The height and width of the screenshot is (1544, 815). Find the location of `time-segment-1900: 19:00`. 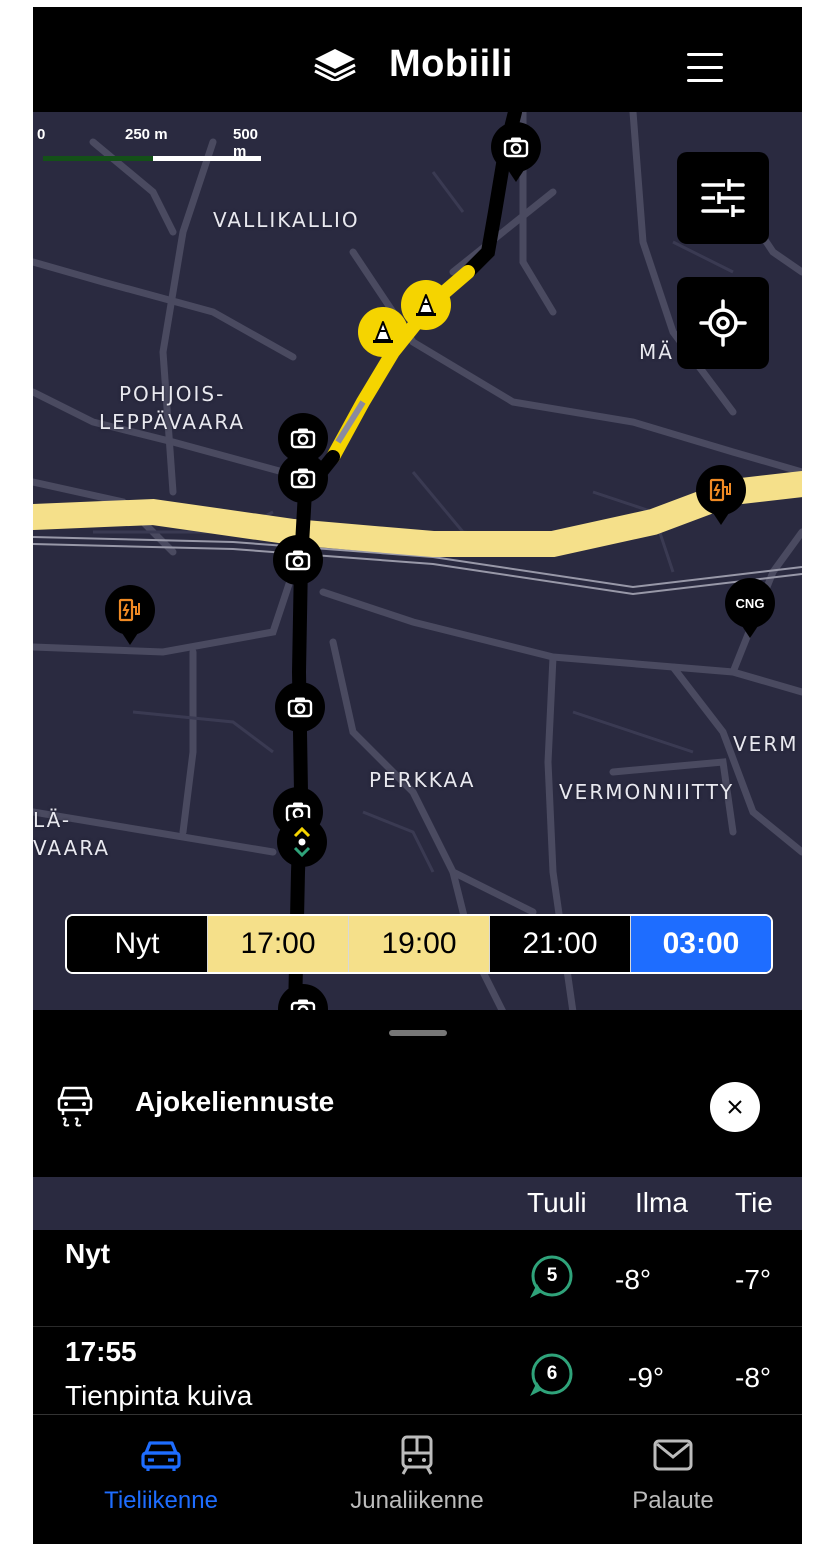

time-segment-1900: 19:00 is located at coordinates (419, 944).